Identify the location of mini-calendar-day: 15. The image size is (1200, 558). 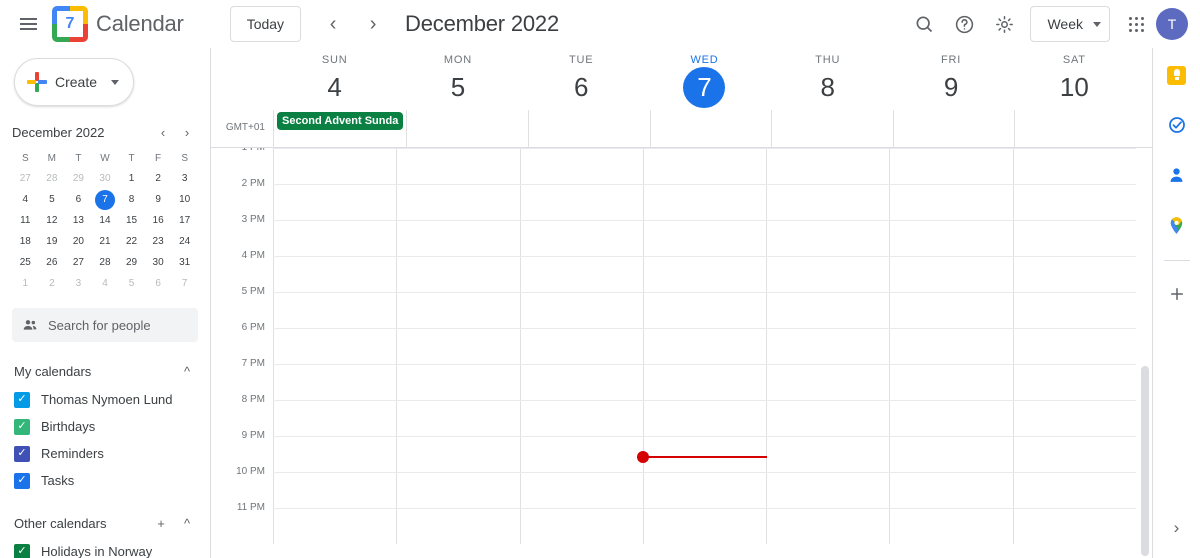
(131, 220).